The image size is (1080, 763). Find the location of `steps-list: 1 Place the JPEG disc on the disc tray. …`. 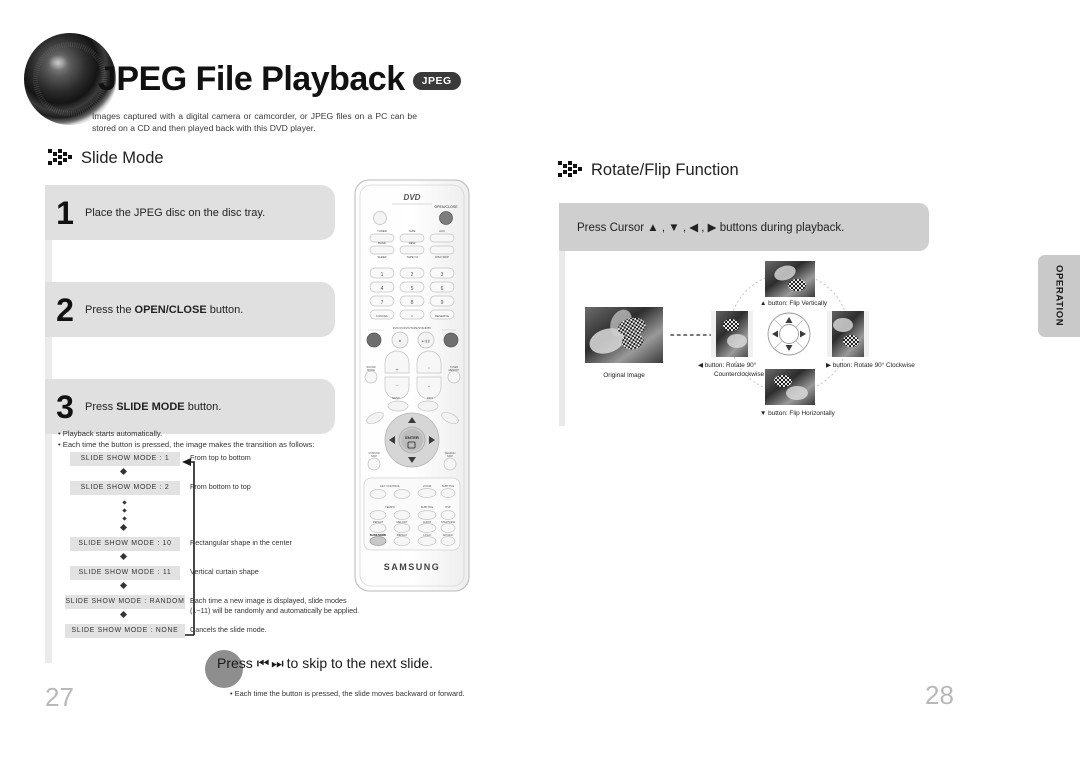

steps-list: 1 Place the JPEG disc on the disc tray. … is located at coordinates (190, 309).